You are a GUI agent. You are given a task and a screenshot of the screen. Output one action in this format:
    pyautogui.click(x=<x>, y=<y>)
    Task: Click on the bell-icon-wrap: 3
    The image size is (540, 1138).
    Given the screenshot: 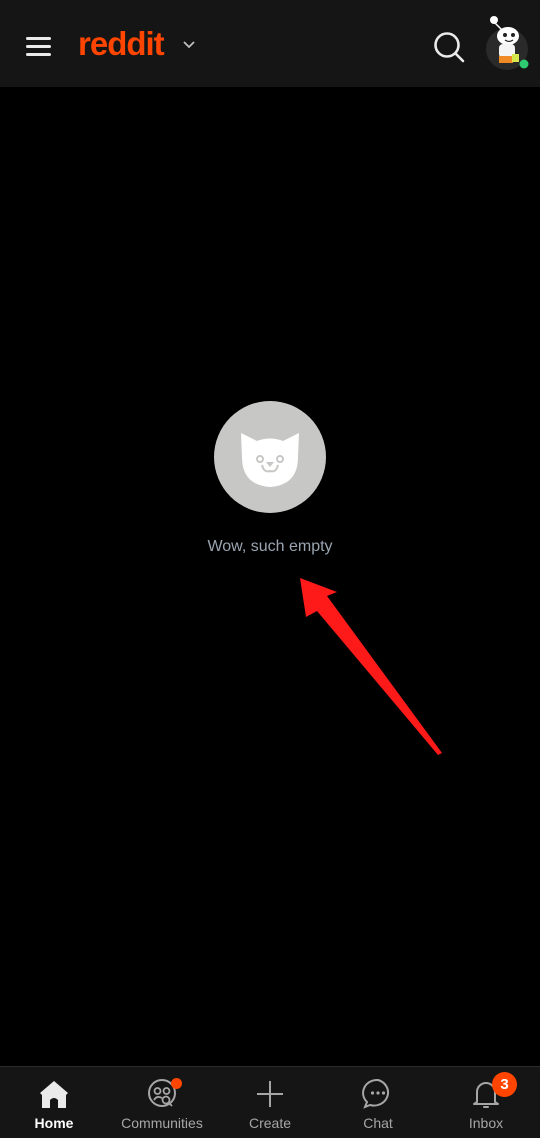 What is the action you would take?
    pyautogui.click(x=492, y=1092)
    